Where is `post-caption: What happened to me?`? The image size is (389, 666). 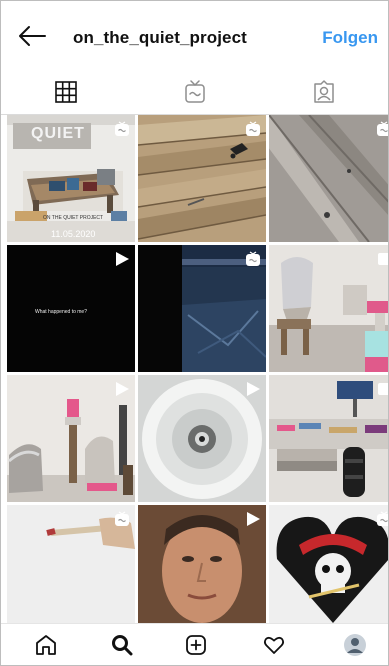 post-caption: What happened to me? is located at coordinates (61, 312).